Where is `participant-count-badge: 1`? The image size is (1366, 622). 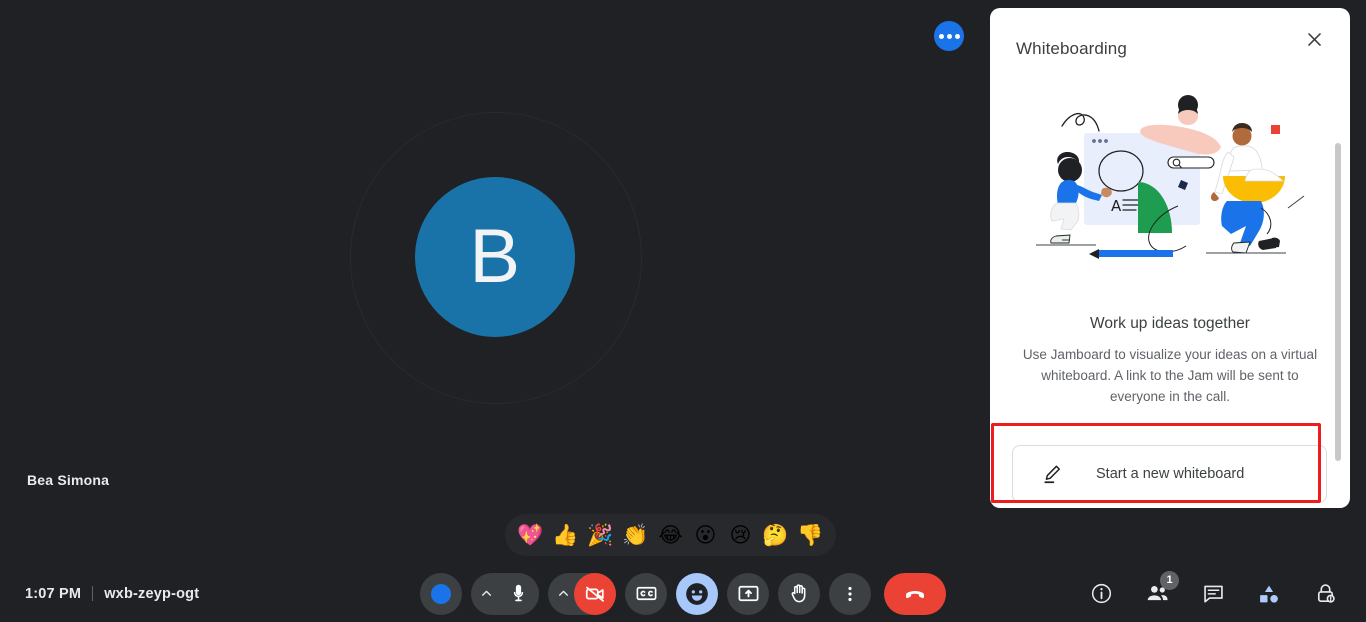 participant-count-badge: 1 is located at coordinates (1169, 580).